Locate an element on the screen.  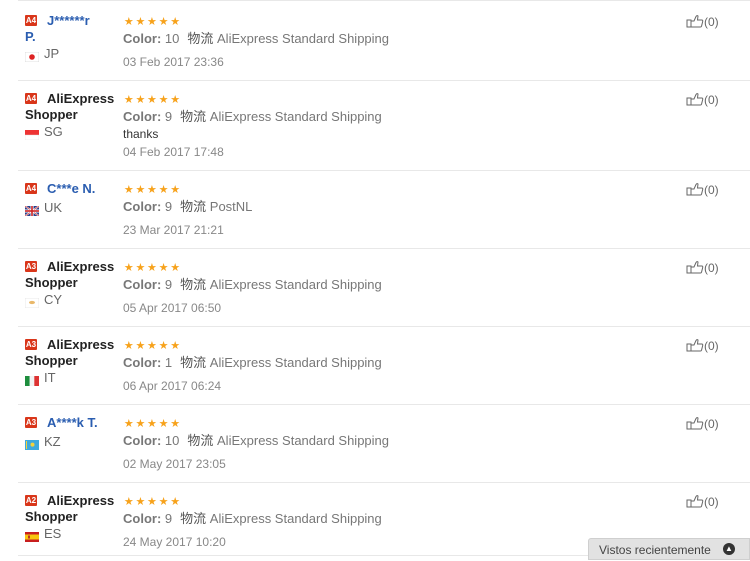
recently-viewed-tab: Vistos recientemente ▲ is located at coordinates (669, 549).